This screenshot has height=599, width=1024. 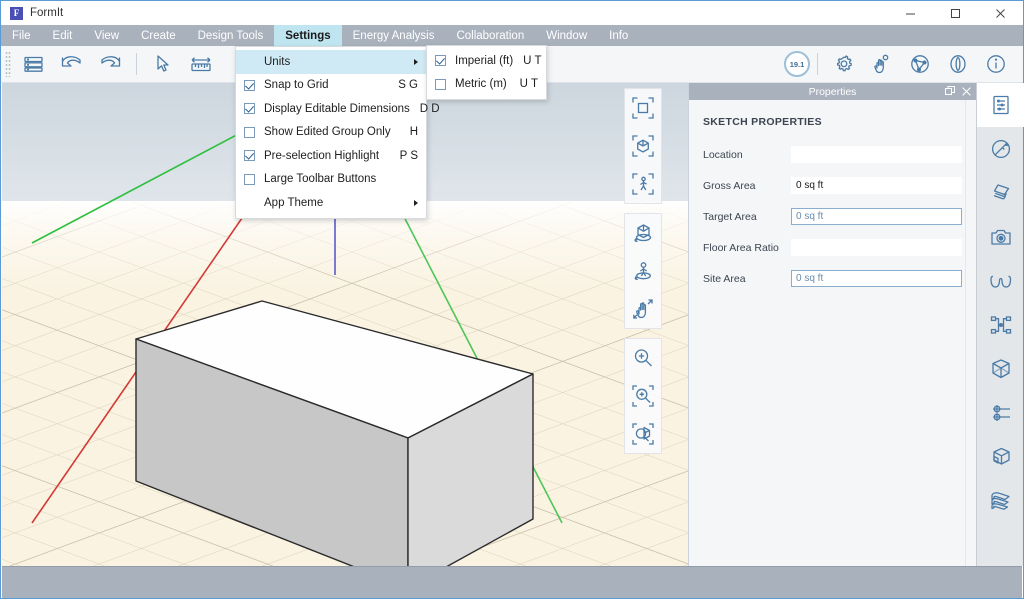 What do you see at coordinates (490, 35) in the screenshot?
I see `menubar-item-collaboration: Collaboration` at bounding box center [490, 35].